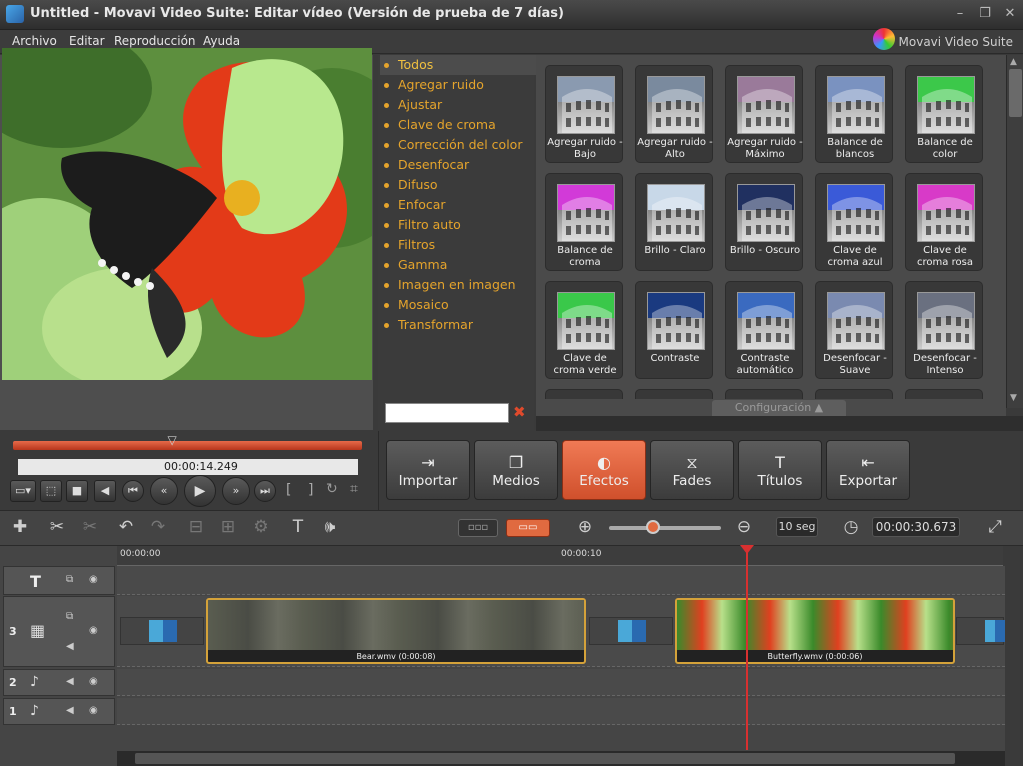 This screenshot has height=766, width=1023. Describe the element at coordinates (87, 41) in the screenshot. I see `menu-editar: Editar` at that location.